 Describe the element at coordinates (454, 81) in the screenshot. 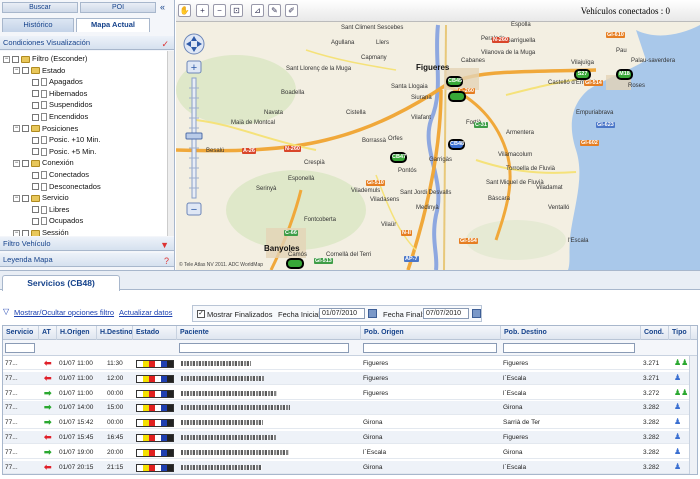

I see `vehicle-marker: CB45` at that location.